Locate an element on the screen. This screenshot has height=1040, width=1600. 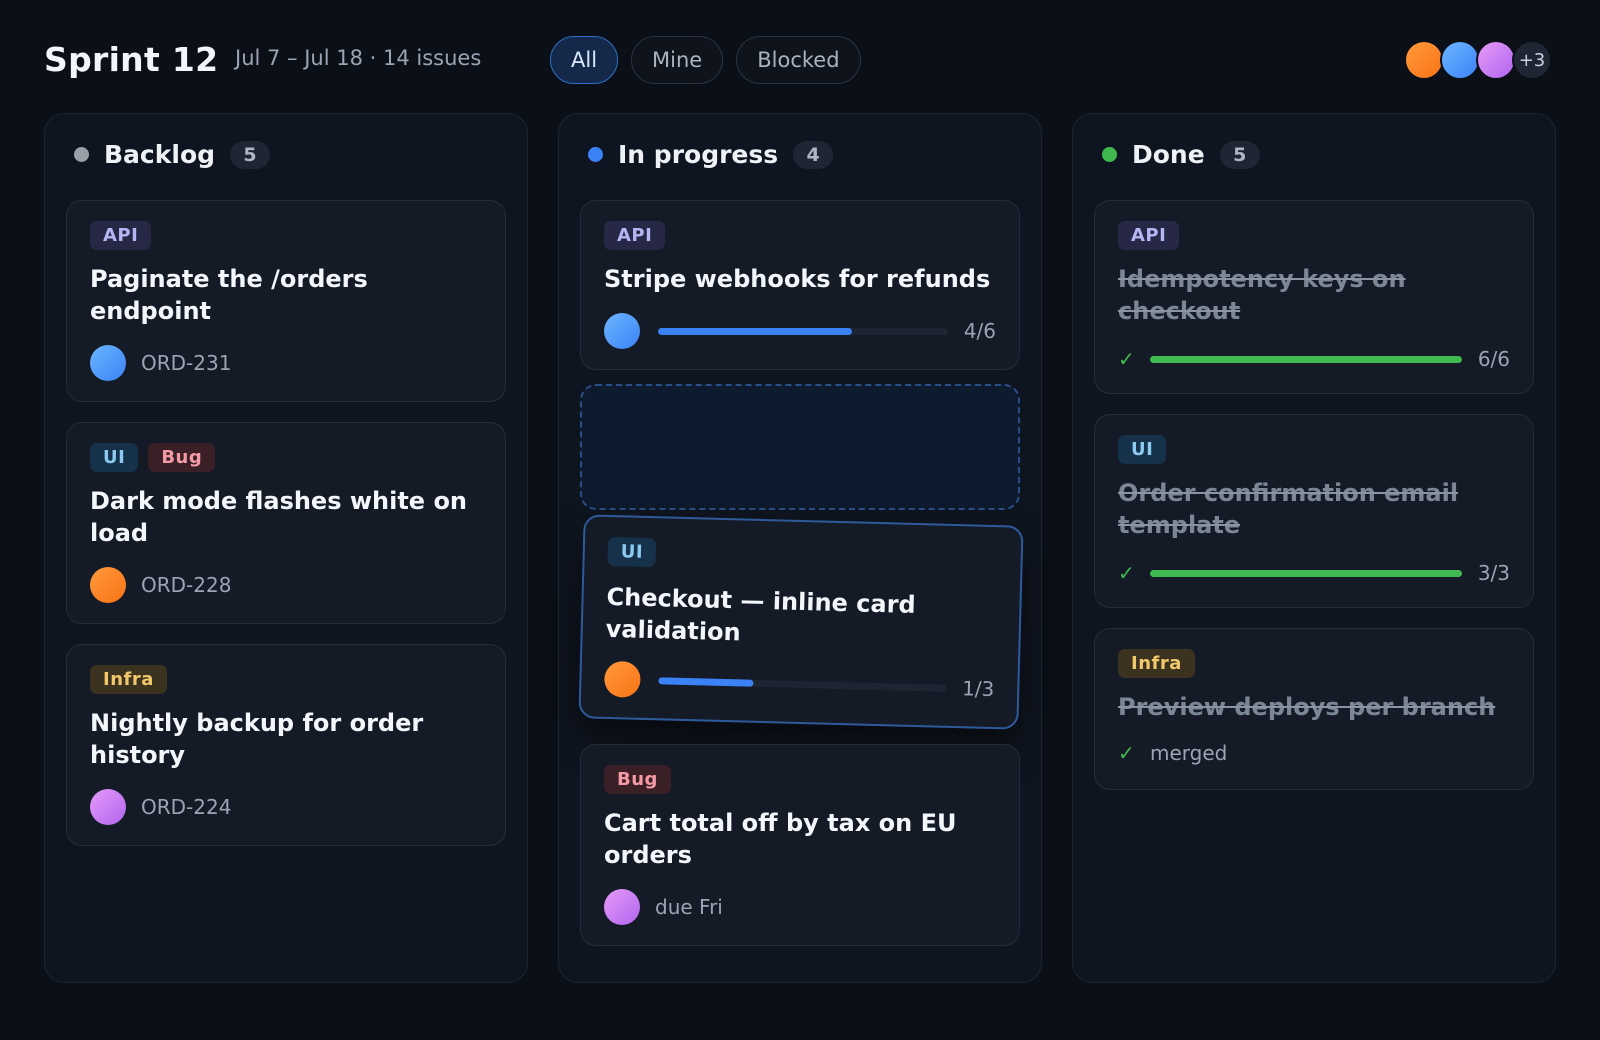
progress: 1/3 is located at coordinates (799, 683).